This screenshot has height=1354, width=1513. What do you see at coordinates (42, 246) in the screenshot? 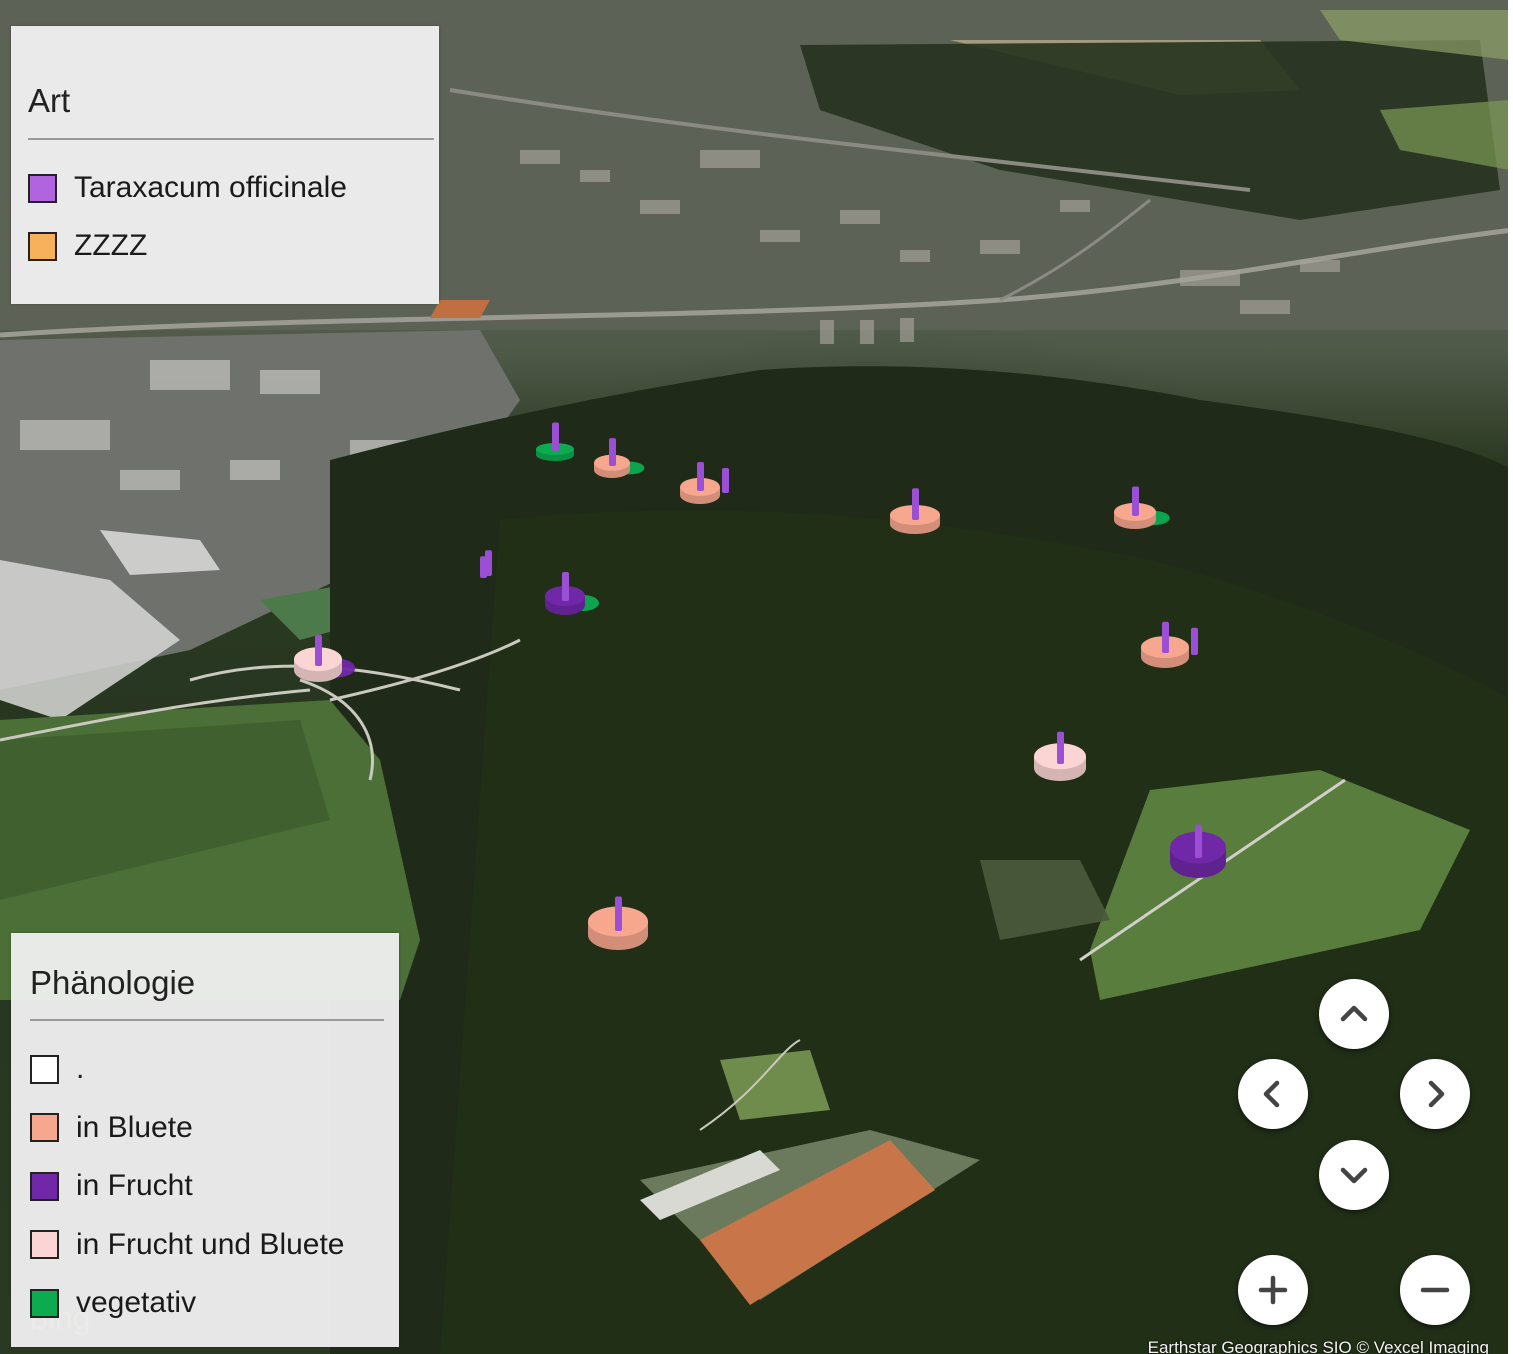
I see `swatch-zzzz` at bounding box center [42, 246].